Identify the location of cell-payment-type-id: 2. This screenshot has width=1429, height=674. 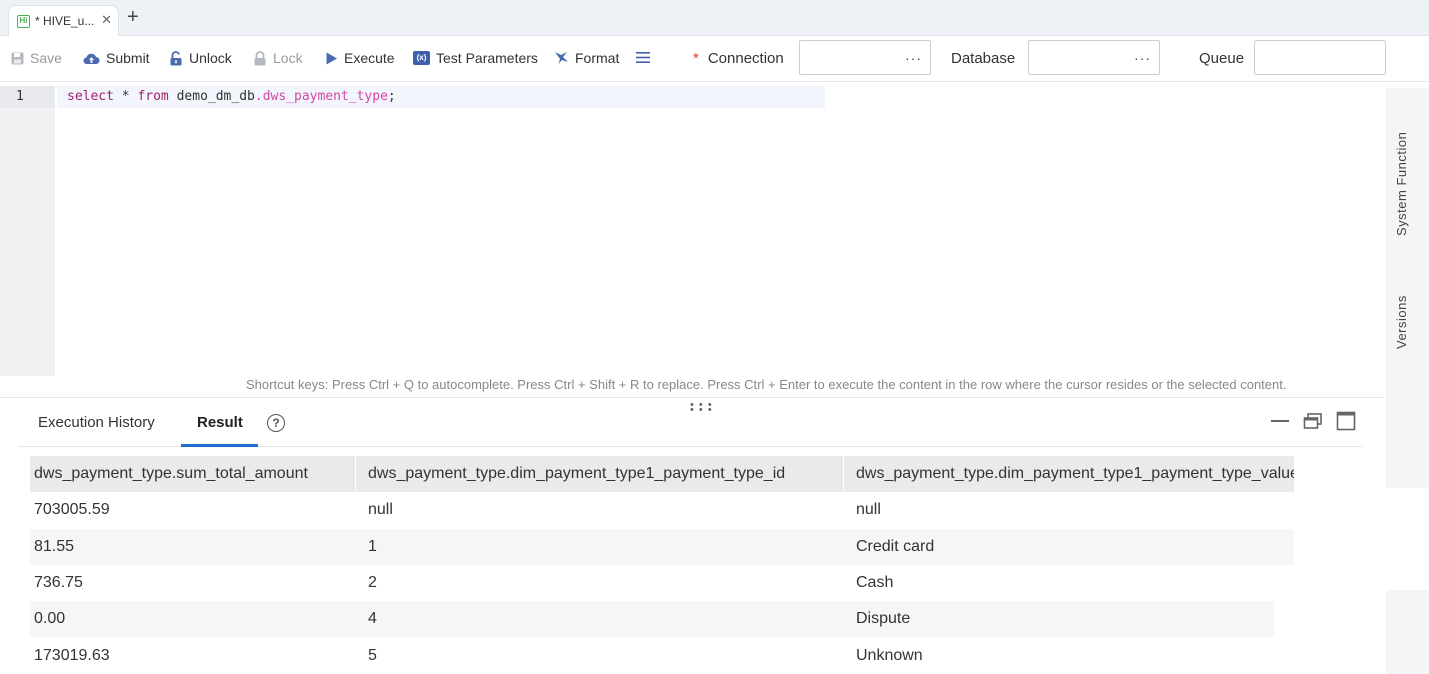
(372, 582).